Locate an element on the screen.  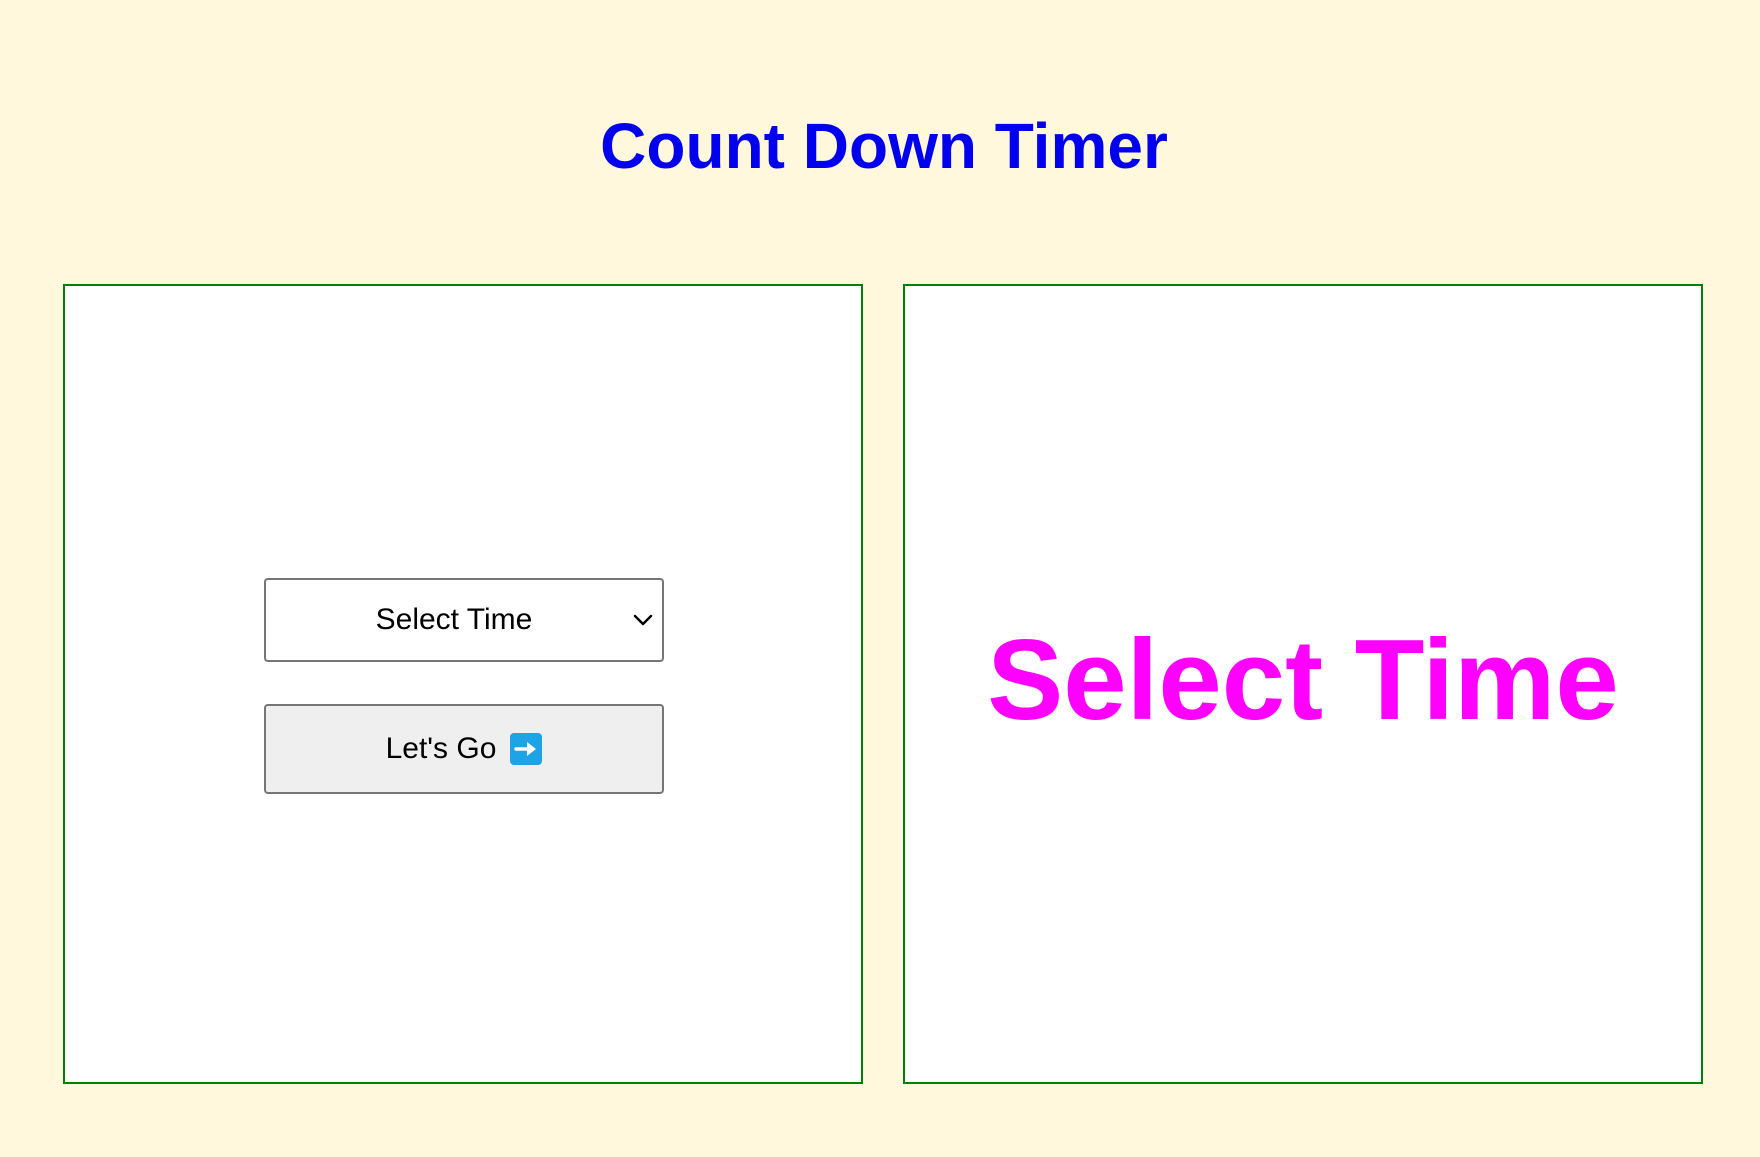
time-select-value: Select Time is located at coordinates (454, 619).